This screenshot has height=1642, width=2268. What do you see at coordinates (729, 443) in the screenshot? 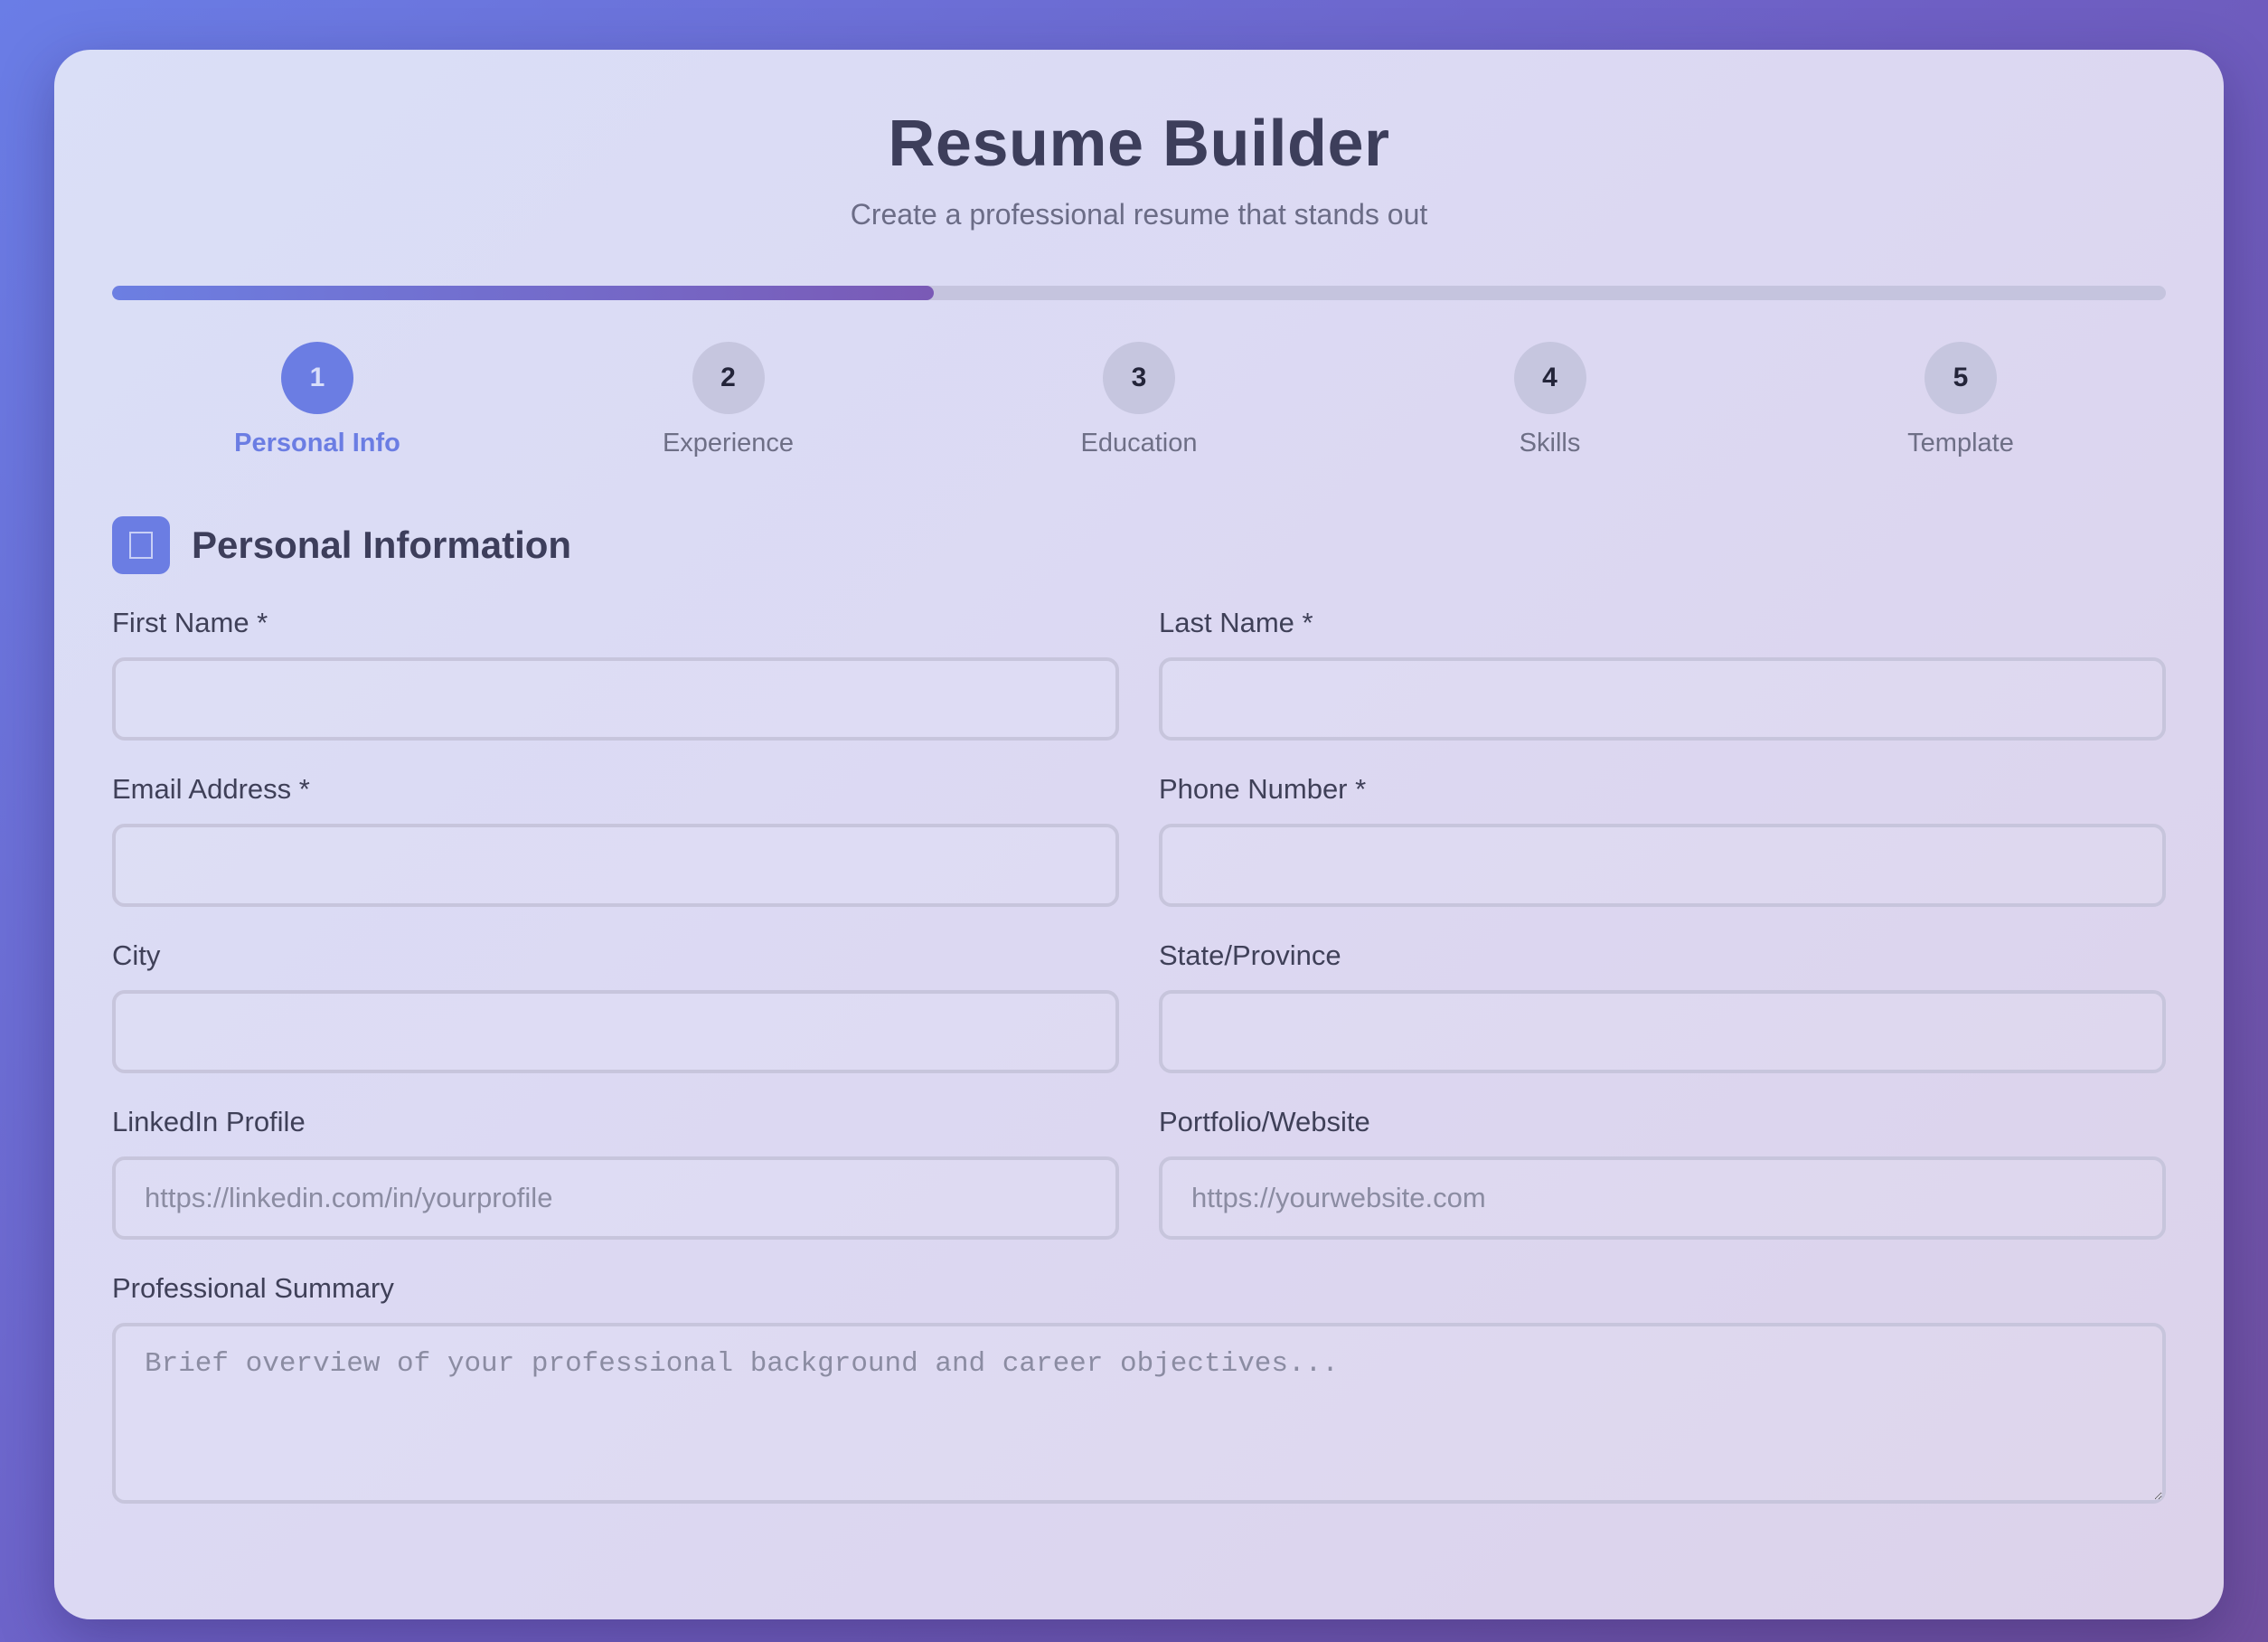
I see `step-label: Experience` at bounding box center [729, 443].